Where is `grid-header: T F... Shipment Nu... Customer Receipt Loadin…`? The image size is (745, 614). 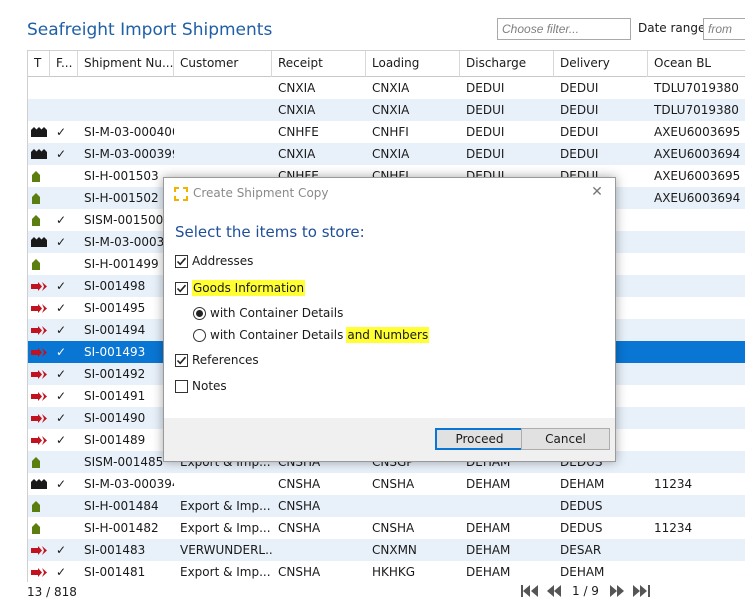 grid-header: T F... Shipment Nu... Customer Receipt Loadin… is located at coordinates (386, 64).